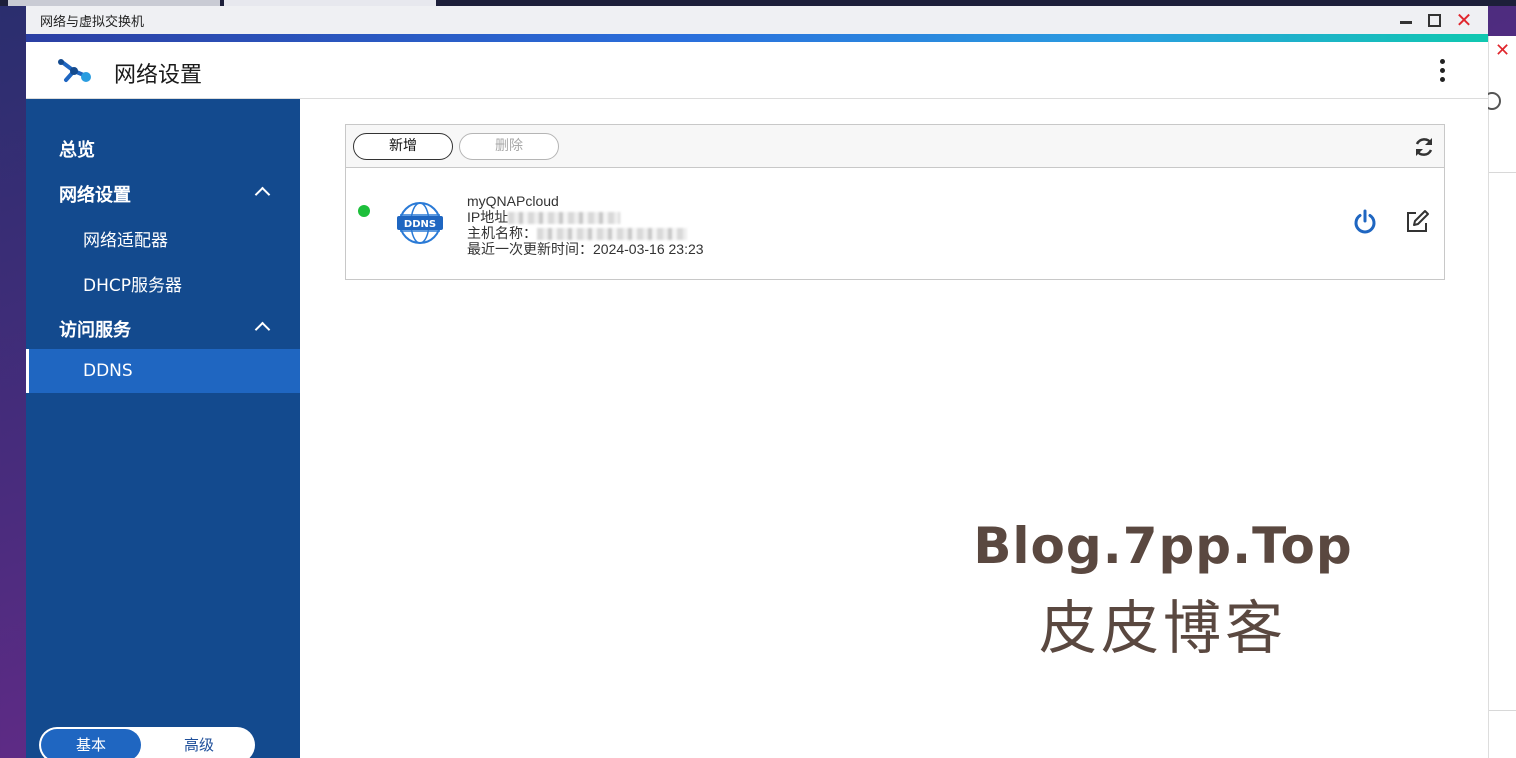 This screenshot has height=758, width=1516. I want to click on window-title: 网络与虚拟交换机, so click(92, 22).